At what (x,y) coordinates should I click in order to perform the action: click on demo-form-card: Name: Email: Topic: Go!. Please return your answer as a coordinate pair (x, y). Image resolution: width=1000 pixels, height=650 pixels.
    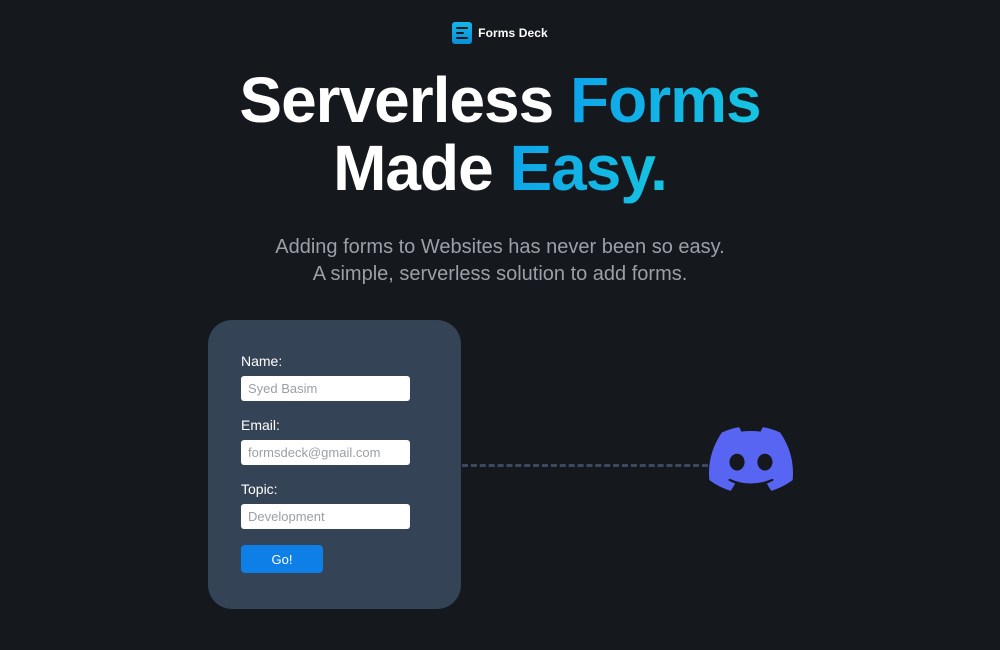
    Looking at the image, I should click on (334, 464).